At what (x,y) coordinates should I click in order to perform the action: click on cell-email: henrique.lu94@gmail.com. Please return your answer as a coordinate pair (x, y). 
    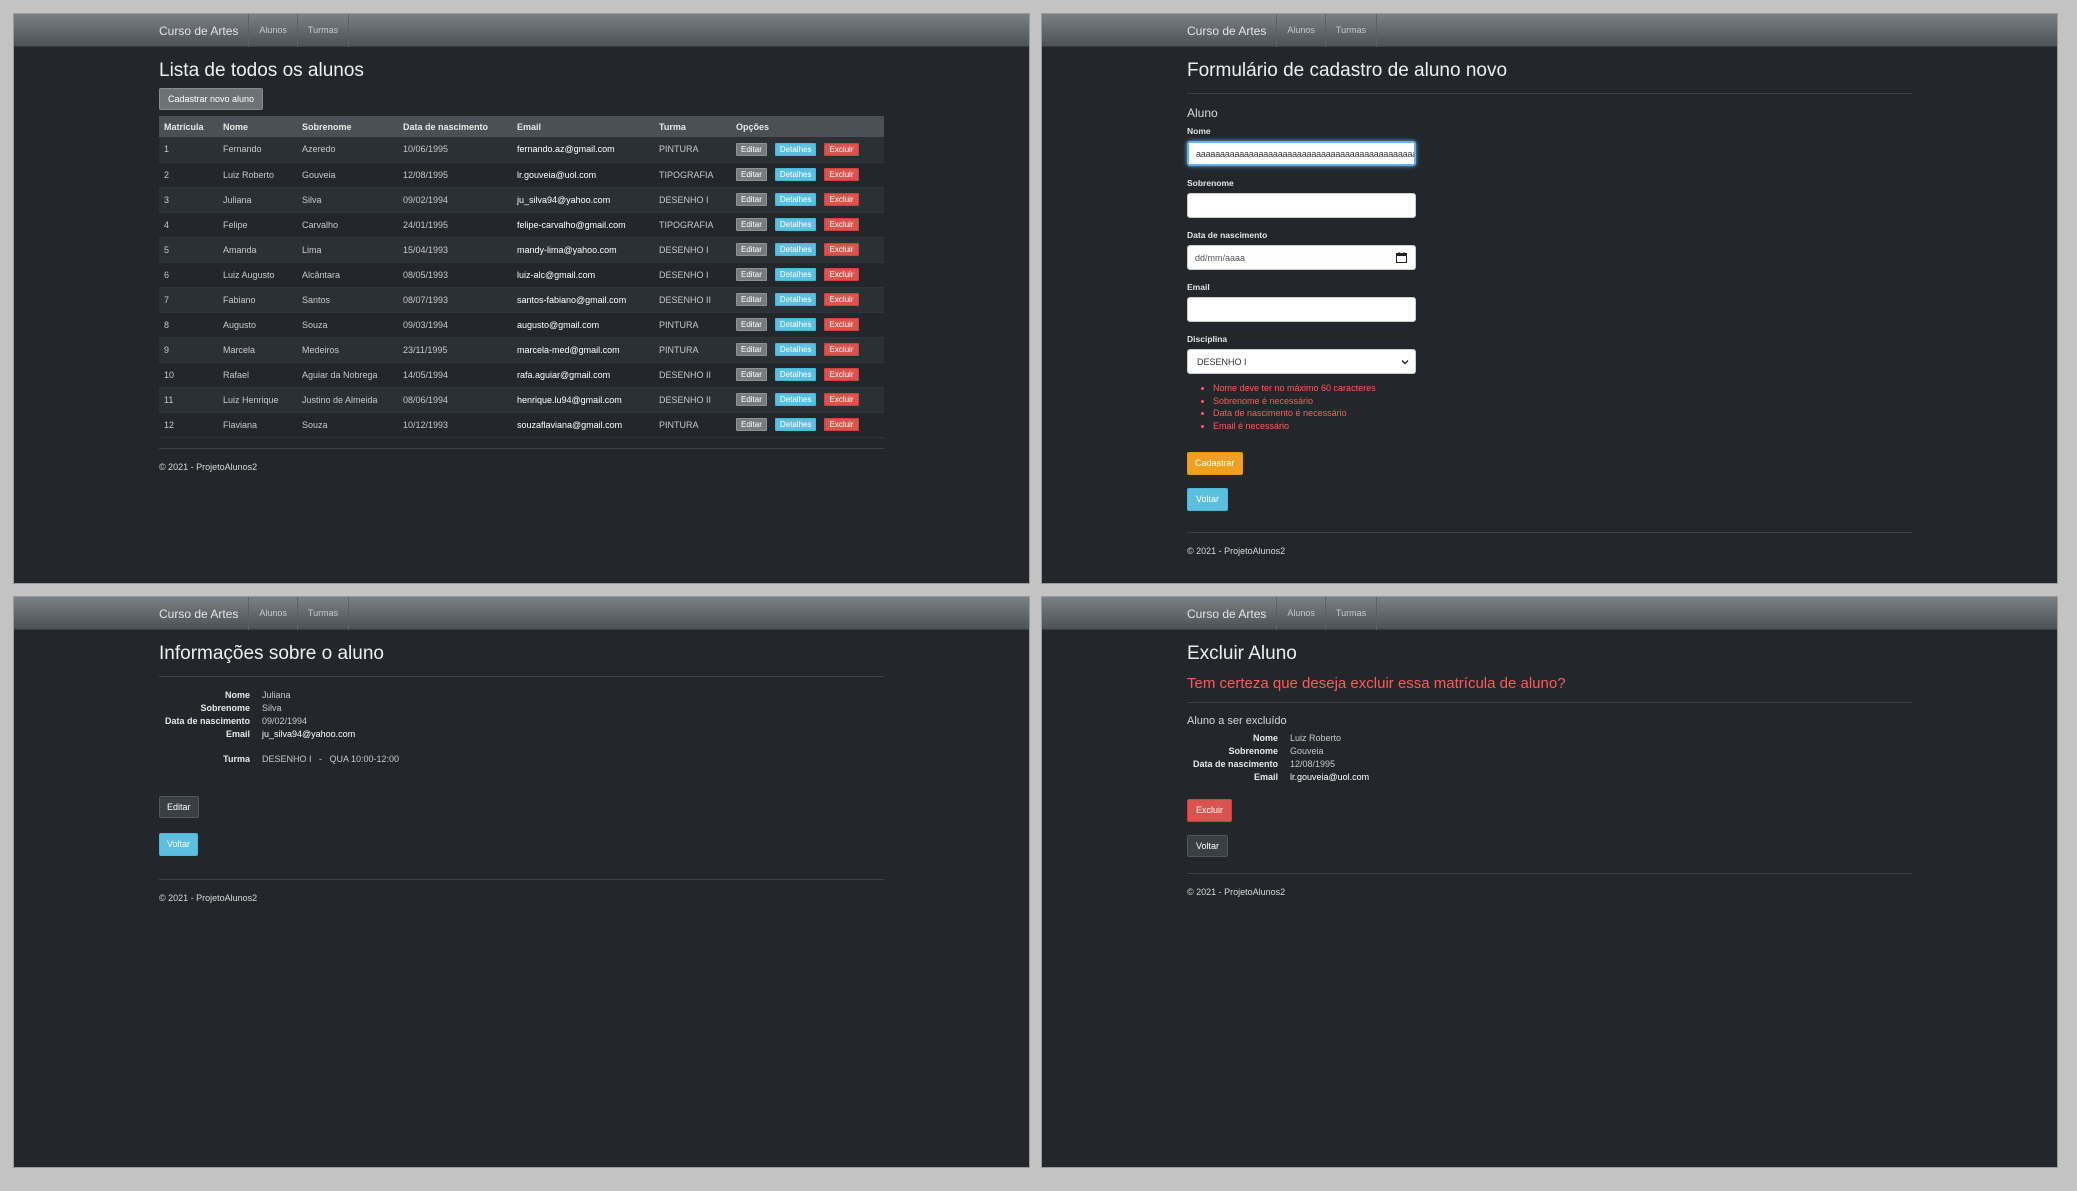
    Looking at the image, I should click on (583, 400).